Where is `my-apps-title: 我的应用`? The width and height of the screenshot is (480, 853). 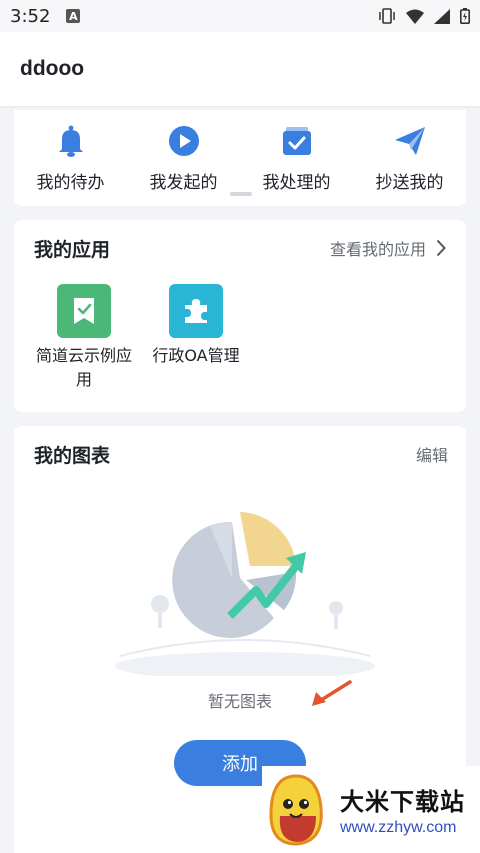
my-apps-title: 我的应用 is located at coordinates (72, 249).